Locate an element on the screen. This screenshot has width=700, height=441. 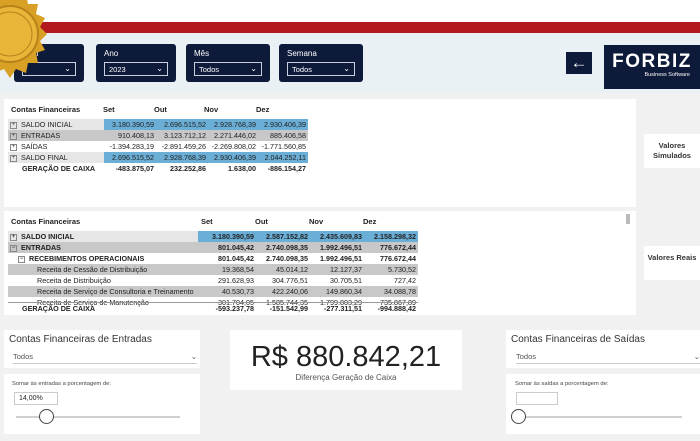
t1-total-cell: 1.638,00 is located at coordinates (242, 168).